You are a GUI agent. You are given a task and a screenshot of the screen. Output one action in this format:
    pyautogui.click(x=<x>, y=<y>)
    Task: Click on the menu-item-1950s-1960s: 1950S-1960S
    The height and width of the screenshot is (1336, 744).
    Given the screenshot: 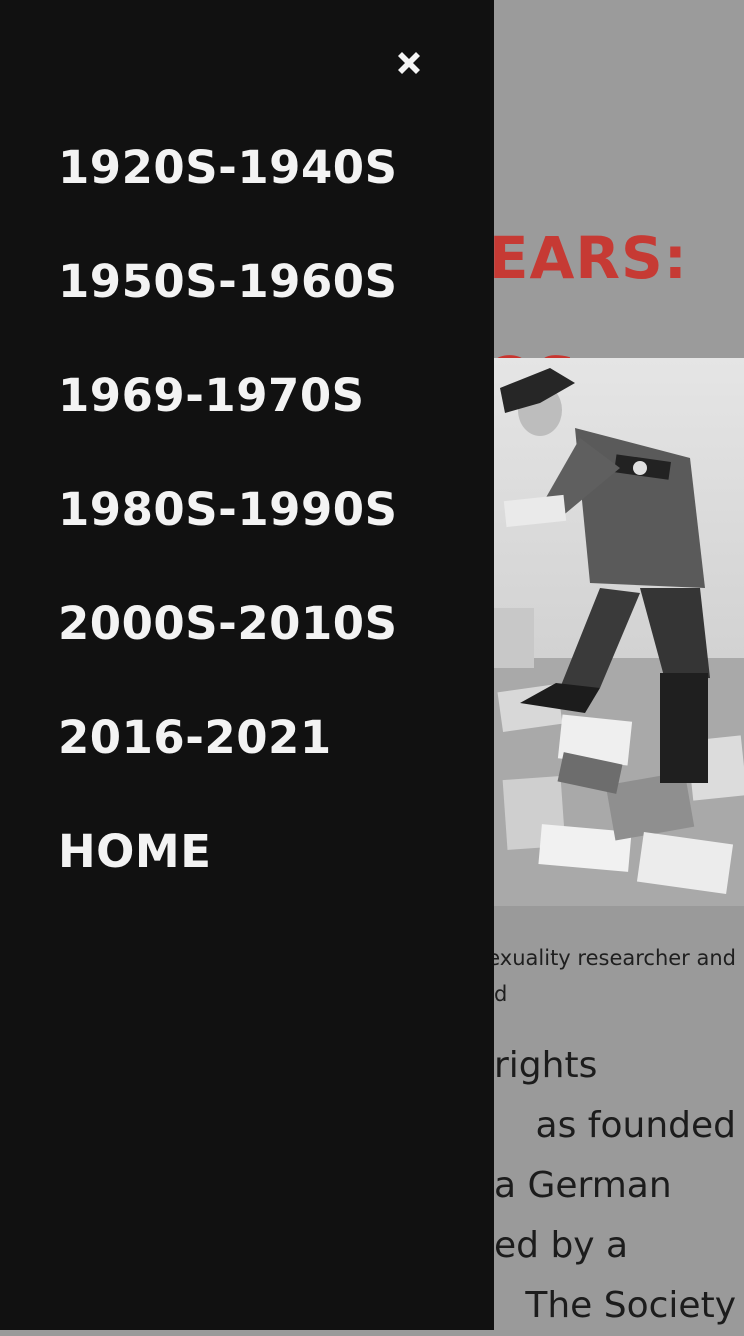 What is the action you would take?
    pyautogui.click(x=227, y=309)
    